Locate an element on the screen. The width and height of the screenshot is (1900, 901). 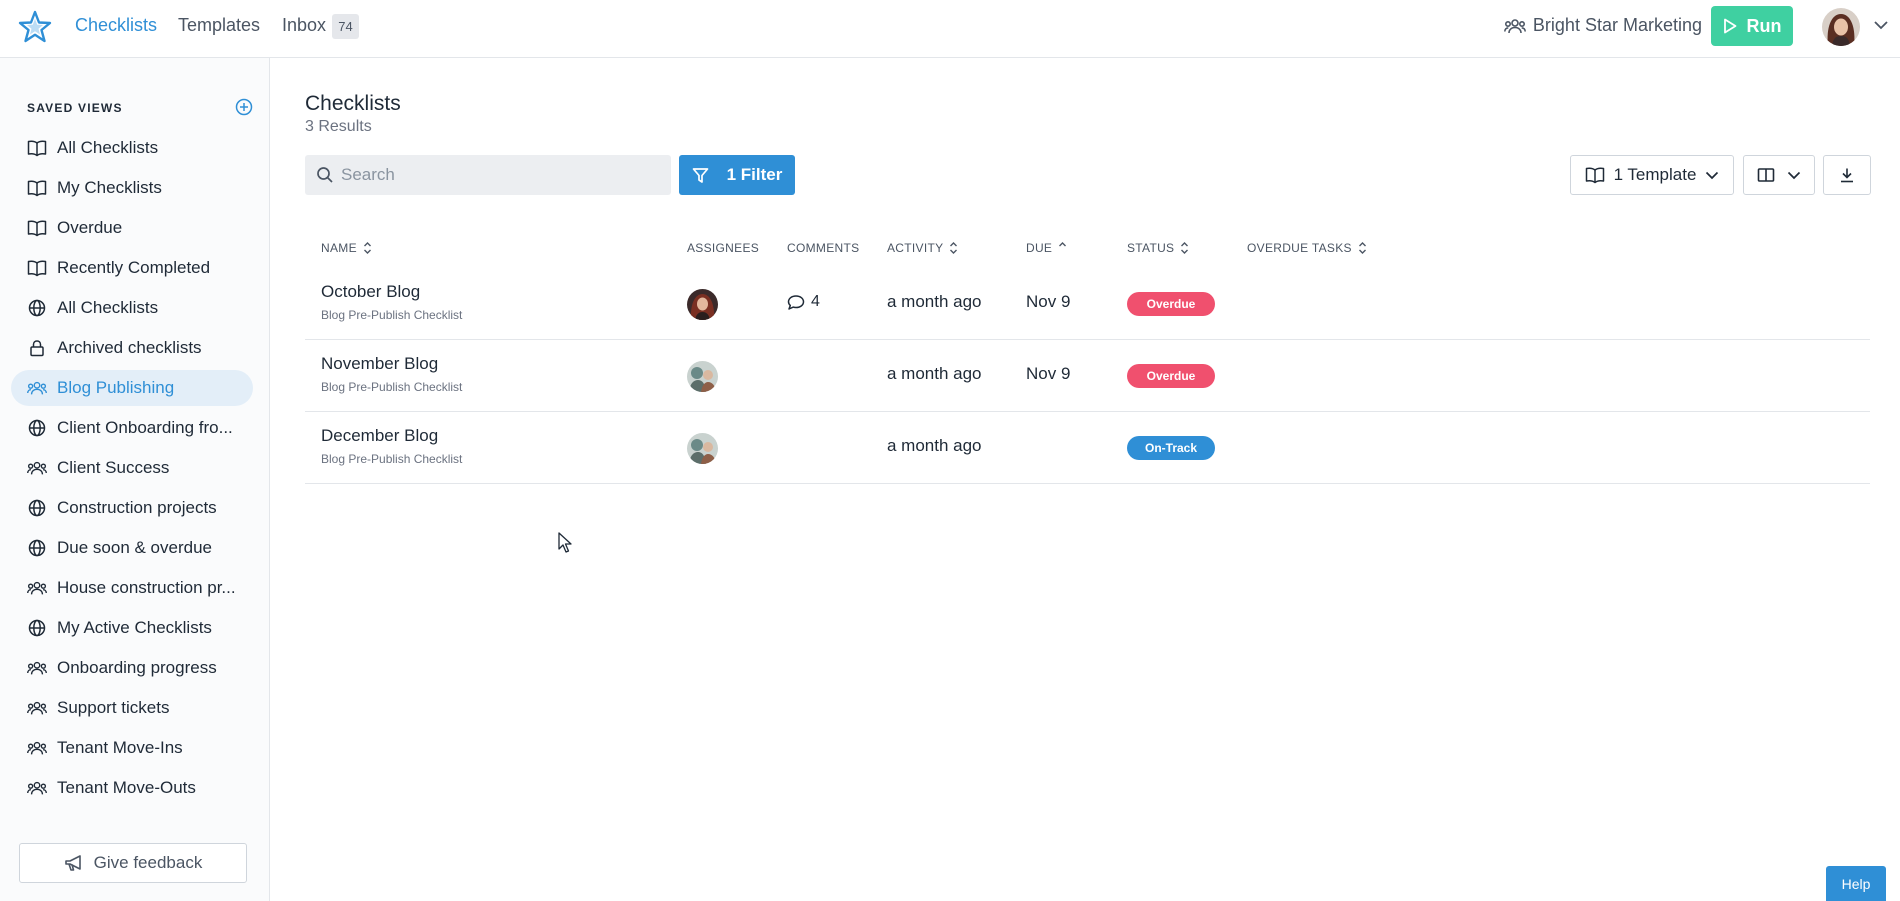
column-header-activity: ACTIVITY is located at coordinates (922, 248).